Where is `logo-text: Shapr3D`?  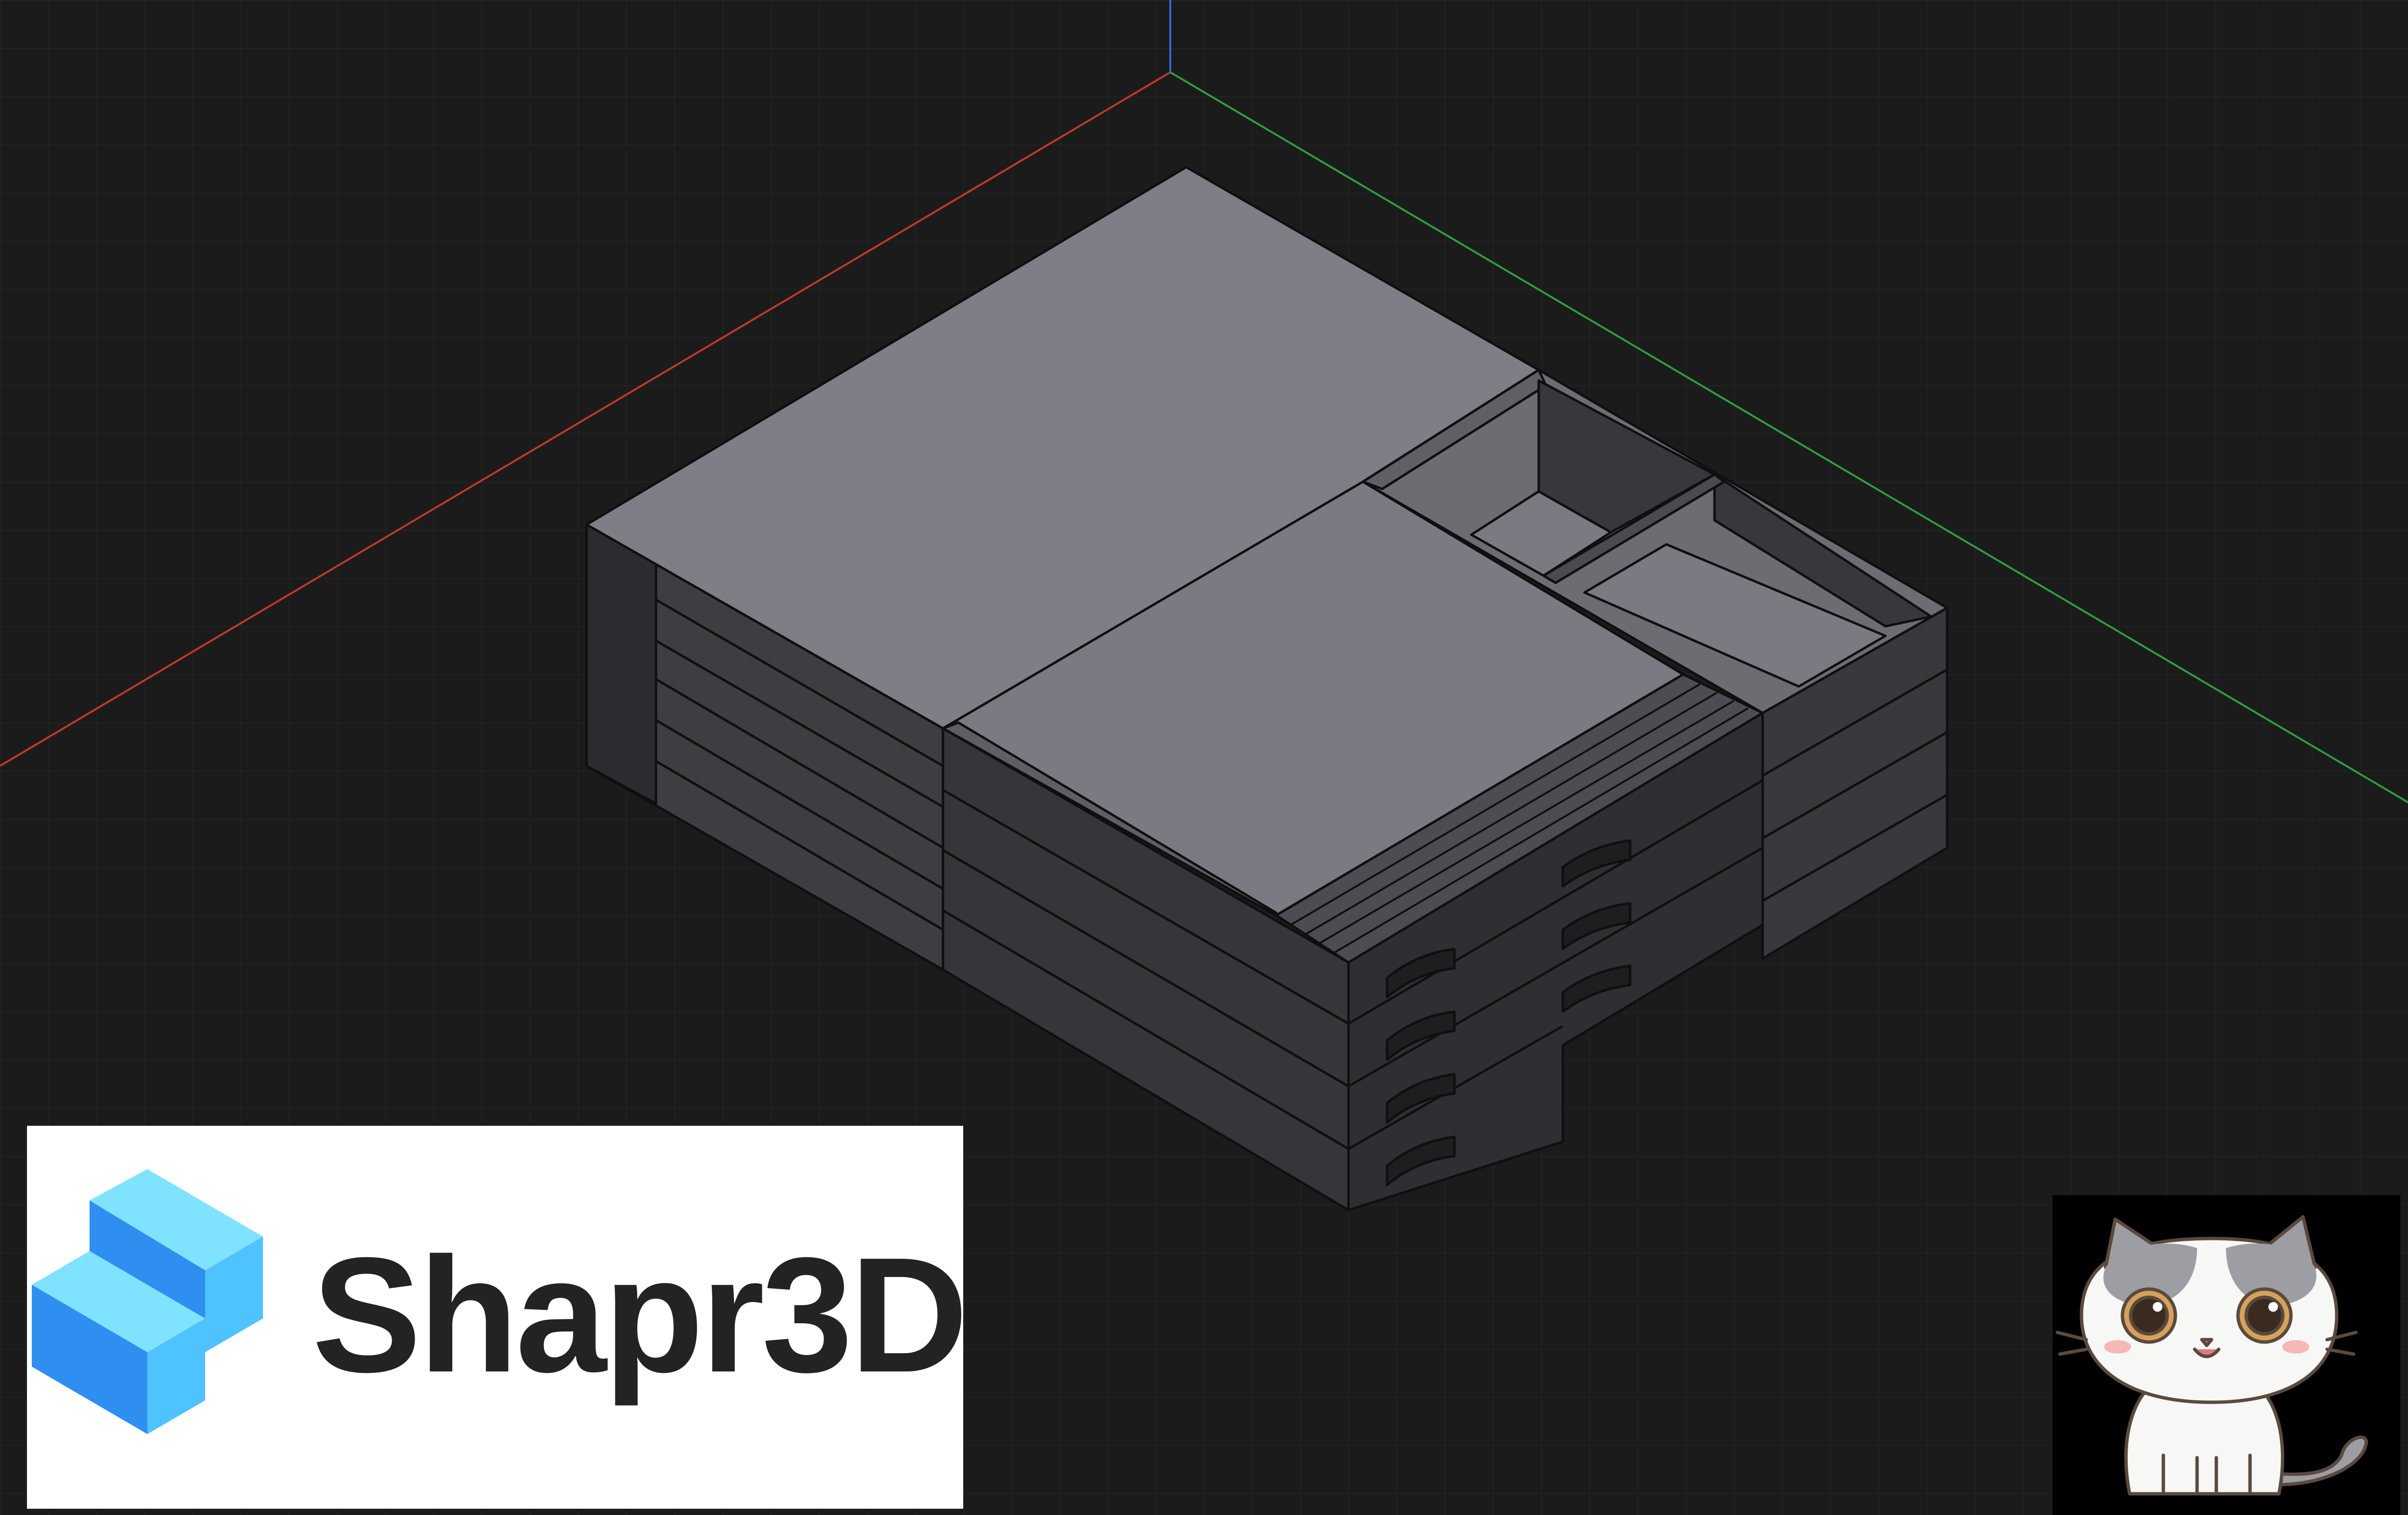 logo-text: Shapr3D is located at coordinates (640, 1315).